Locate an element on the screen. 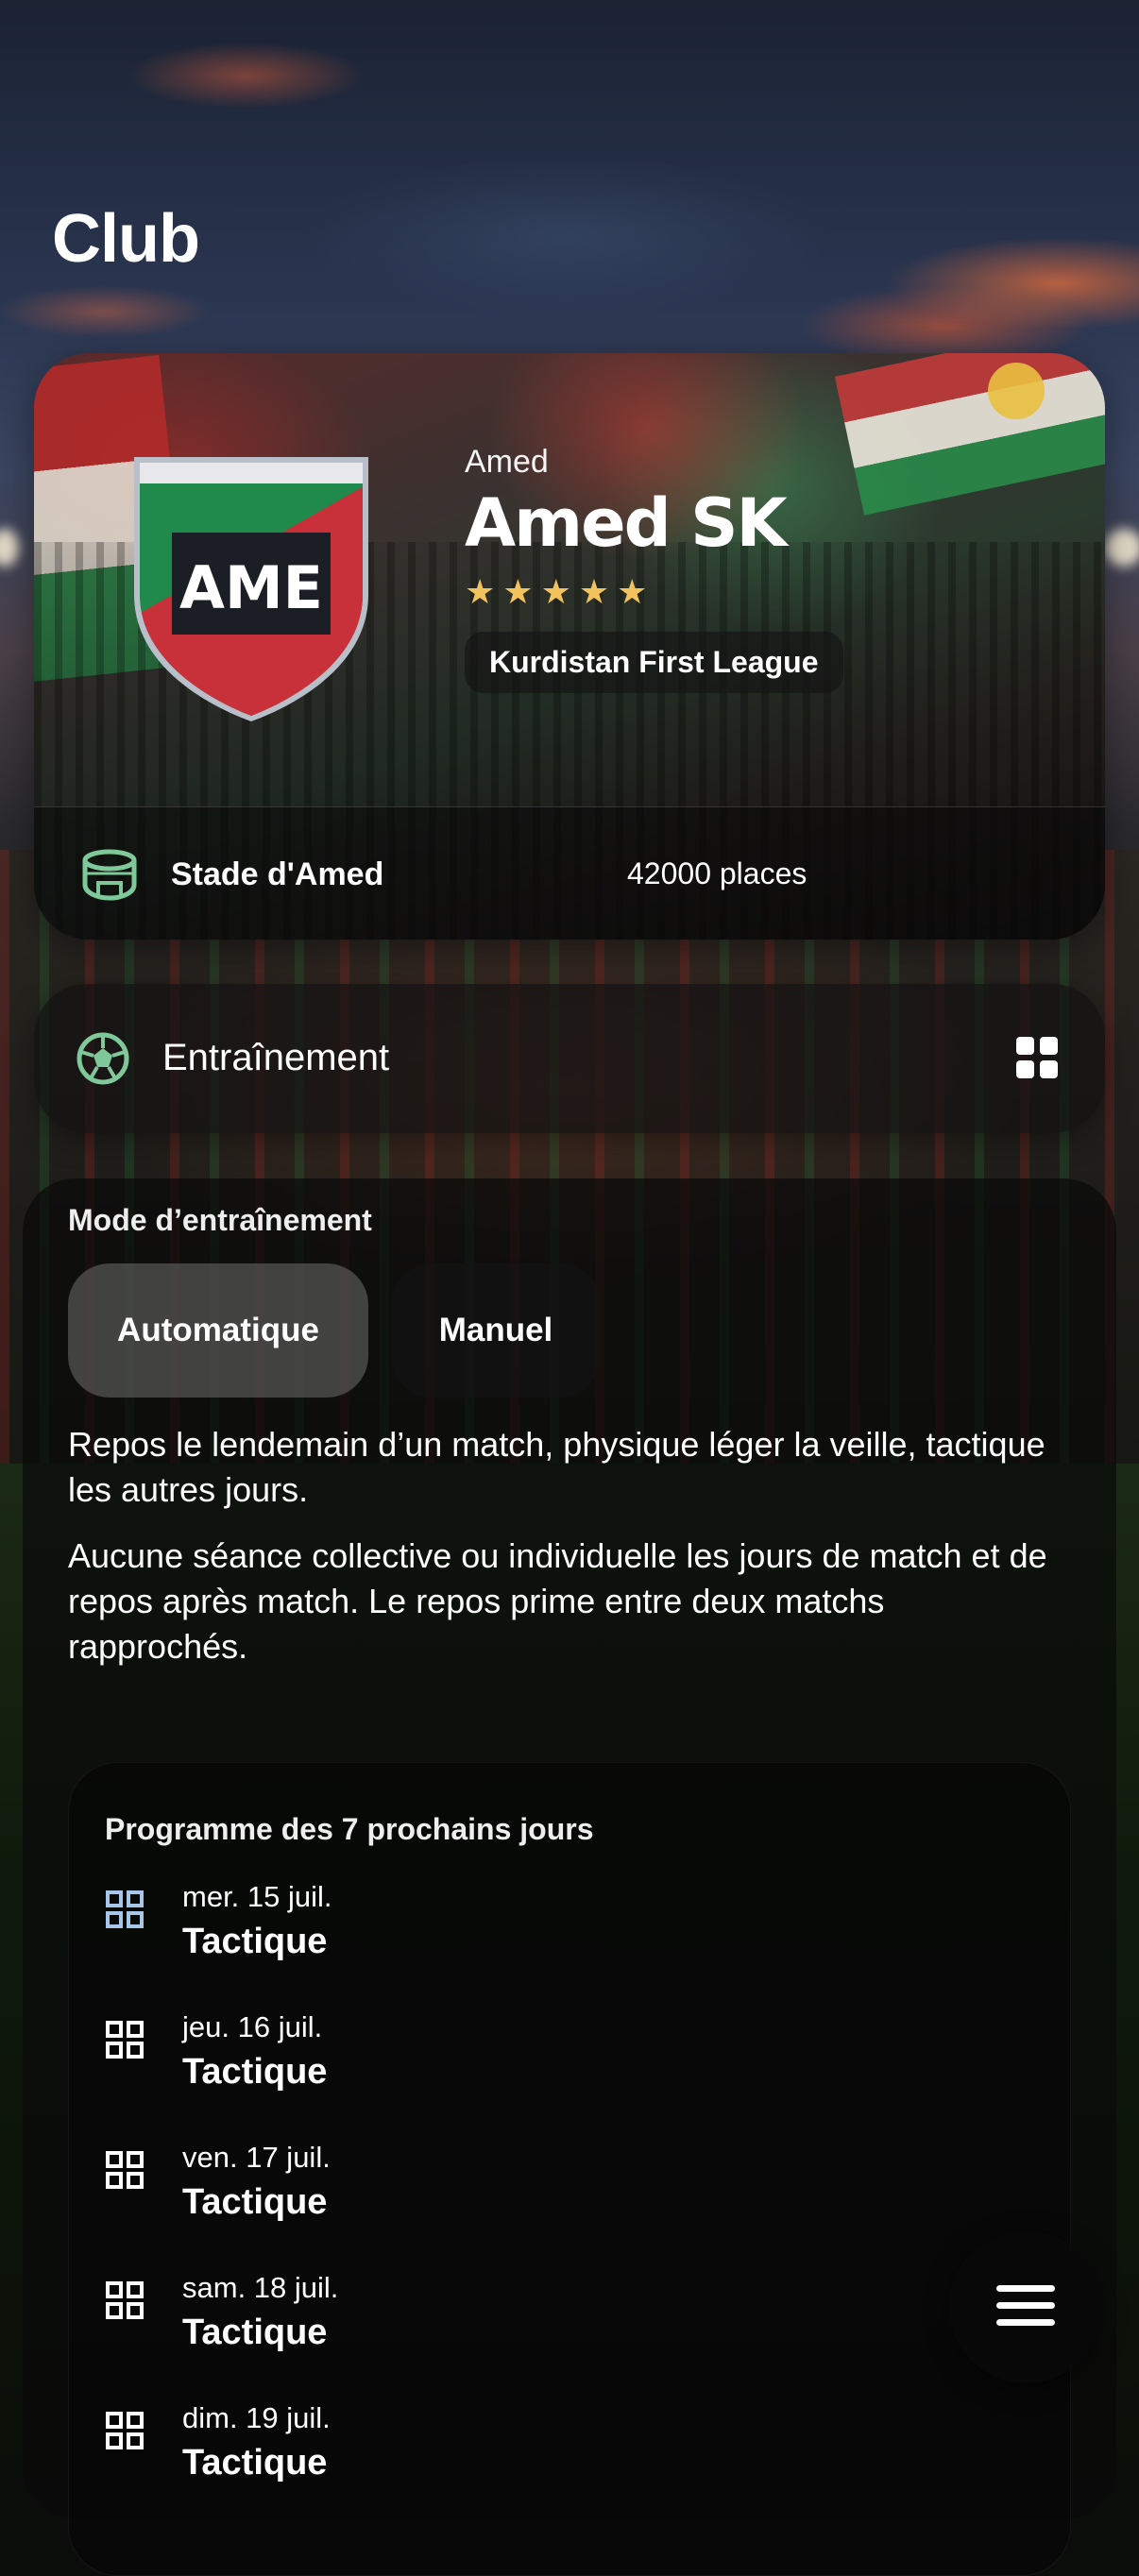  soccer-ball-icon is located at coordinates (102, 1058).